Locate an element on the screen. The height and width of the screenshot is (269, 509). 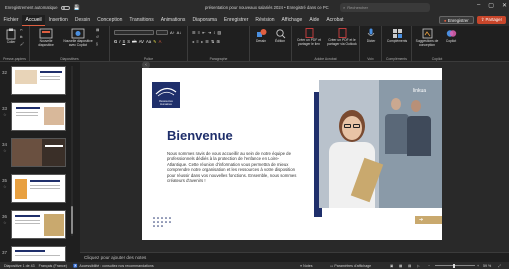
reset-icon: ↺ is located at coordinates (97, 37).